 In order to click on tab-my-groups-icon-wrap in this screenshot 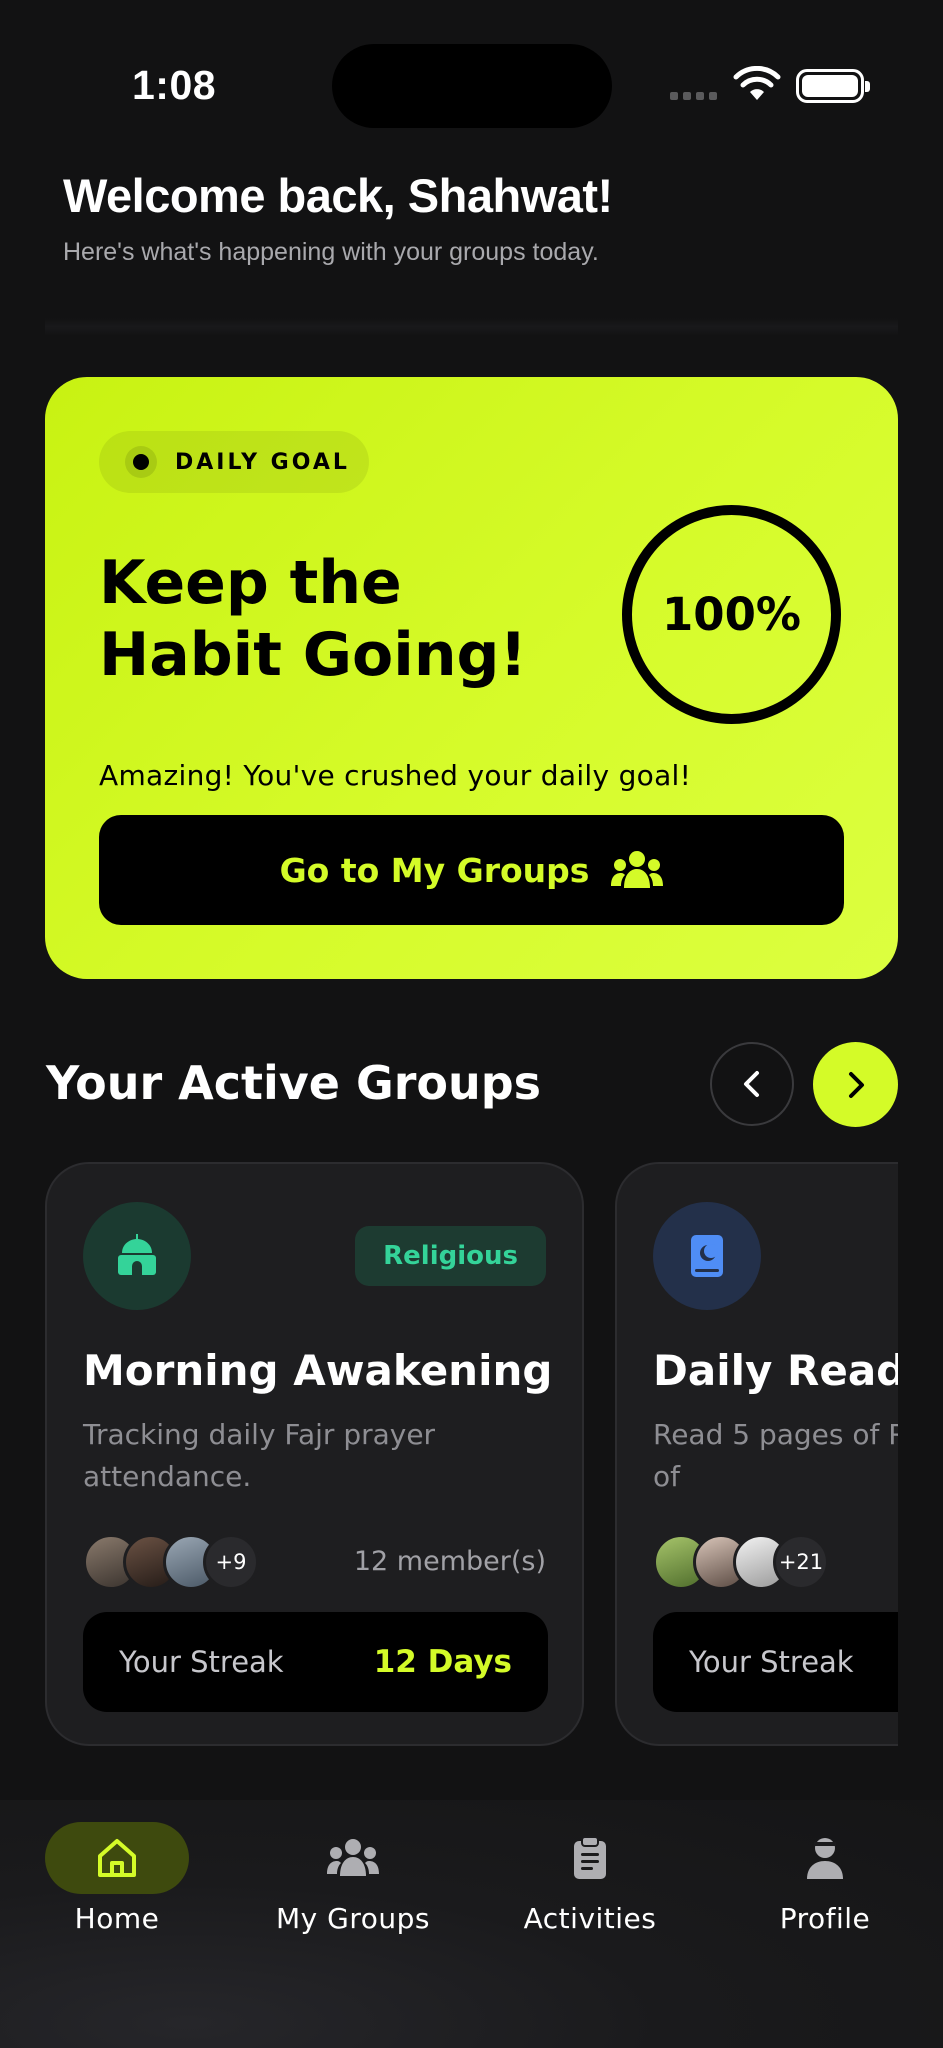, I will do `click(353, 1858)`.